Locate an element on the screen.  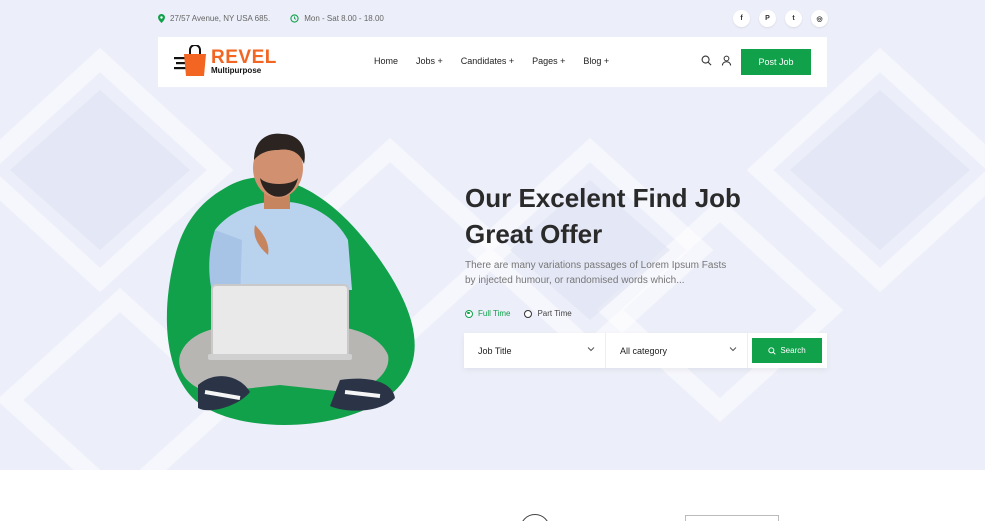
hero-title-line-1: Our Excelent Find Job is located at coordinates (603, 198).